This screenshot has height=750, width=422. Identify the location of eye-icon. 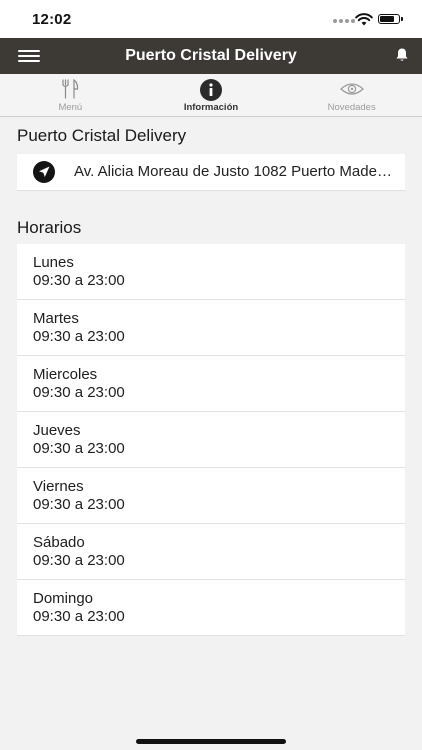
(351, 89).